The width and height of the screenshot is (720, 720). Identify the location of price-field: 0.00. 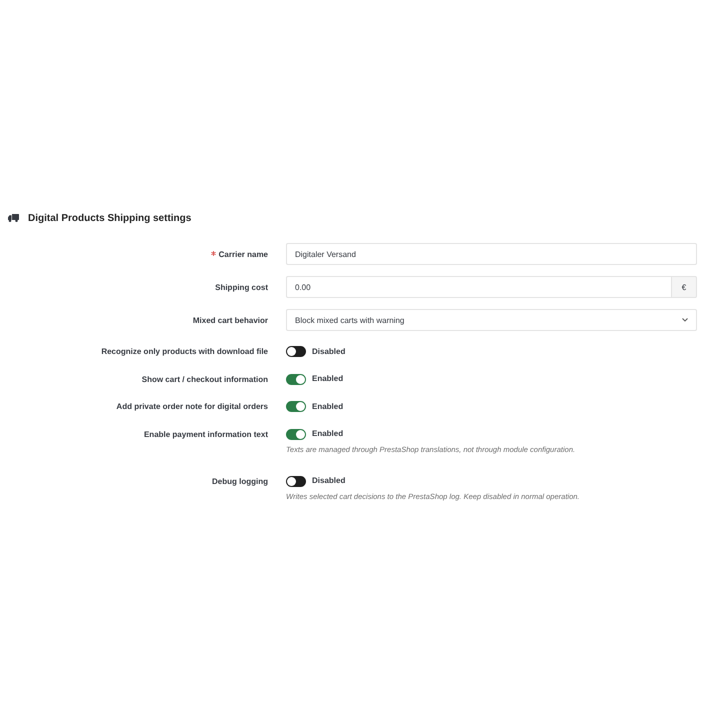
(479, 287).